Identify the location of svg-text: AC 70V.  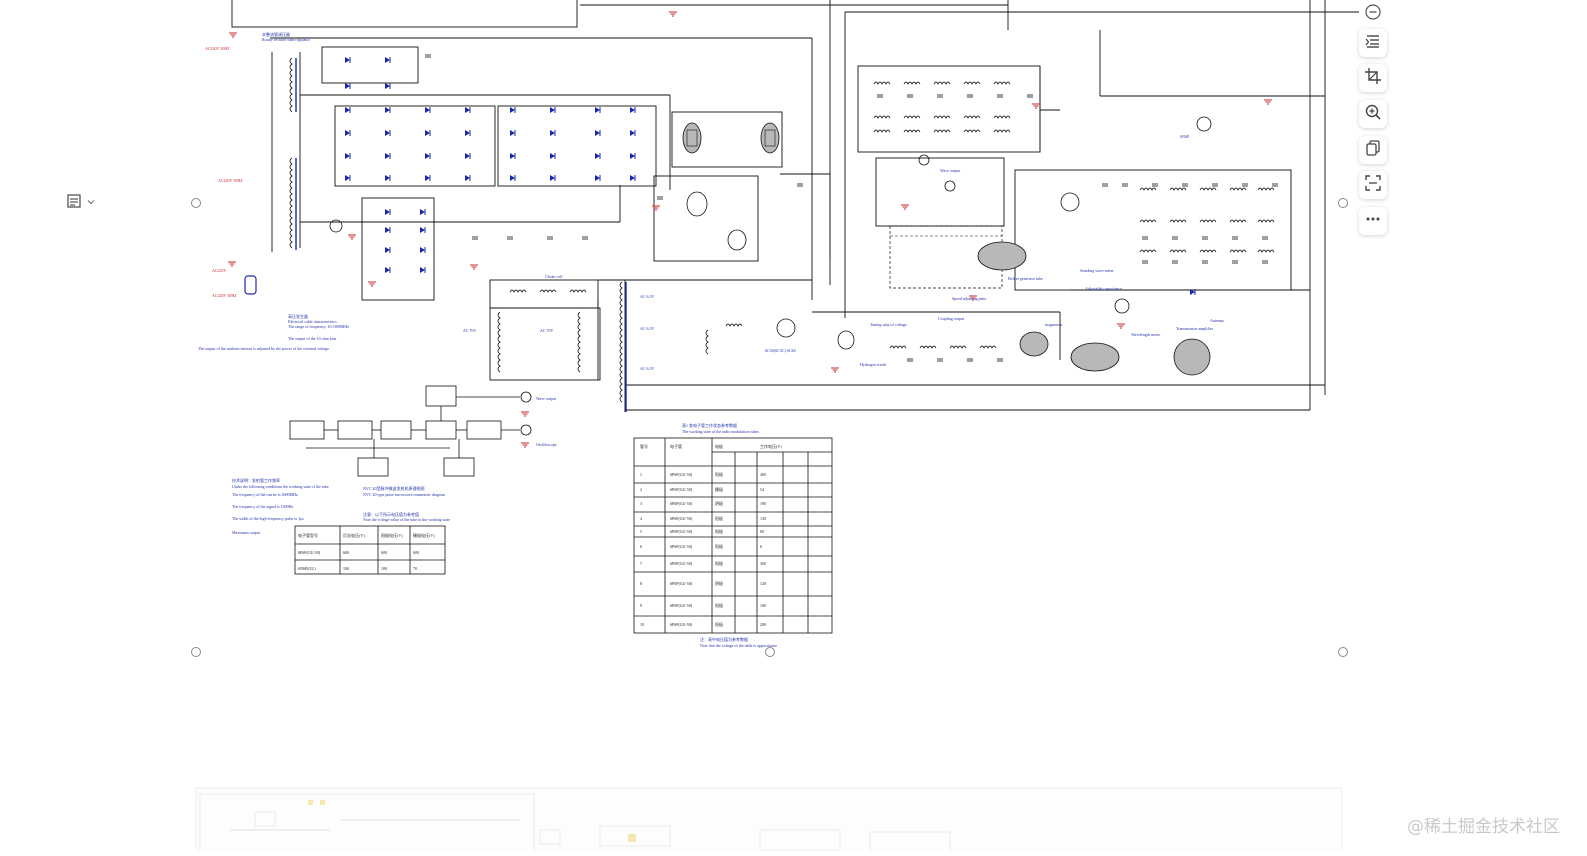
(470, 330).